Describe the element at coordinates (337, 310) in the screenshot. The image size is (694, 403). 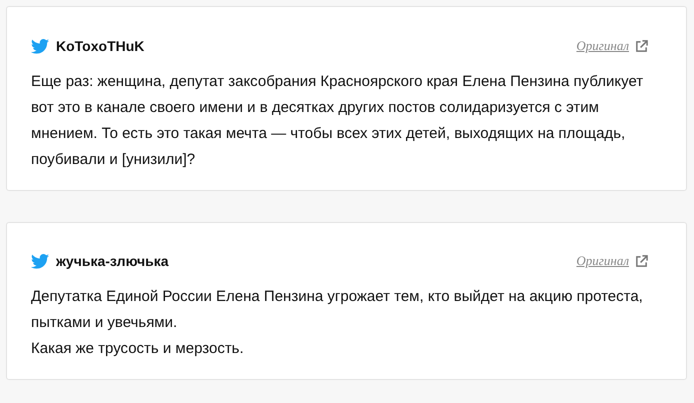
I see `post-text: Депутатка Единой России Елена Пензина угрожает тем, кто выйдет на акцию протеста, пытками и увечьями.` at that location.